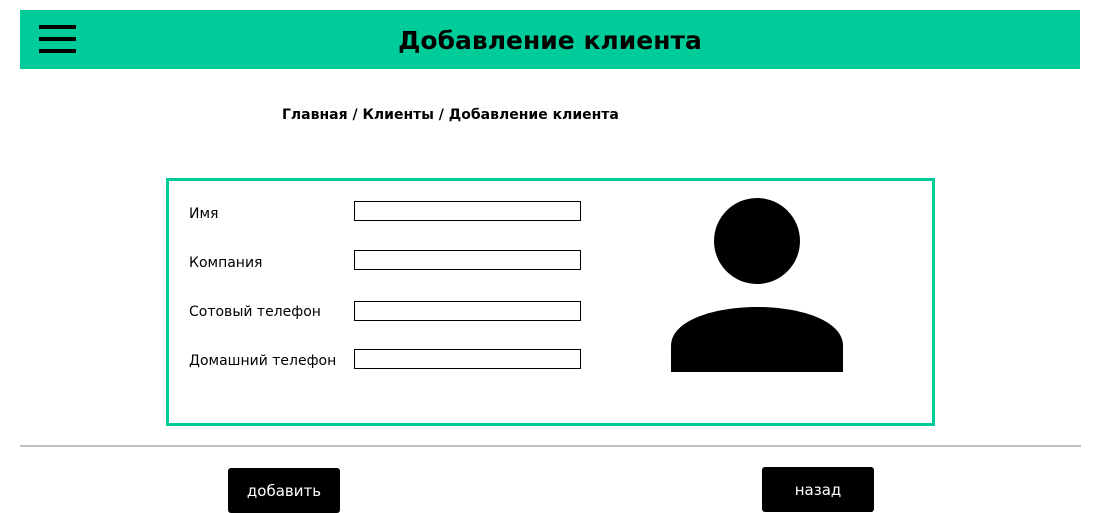  What do you see at coordinates (467, 311) in the screenshot?
I see `mobile-phone-field` at bounding box center [467, 311].